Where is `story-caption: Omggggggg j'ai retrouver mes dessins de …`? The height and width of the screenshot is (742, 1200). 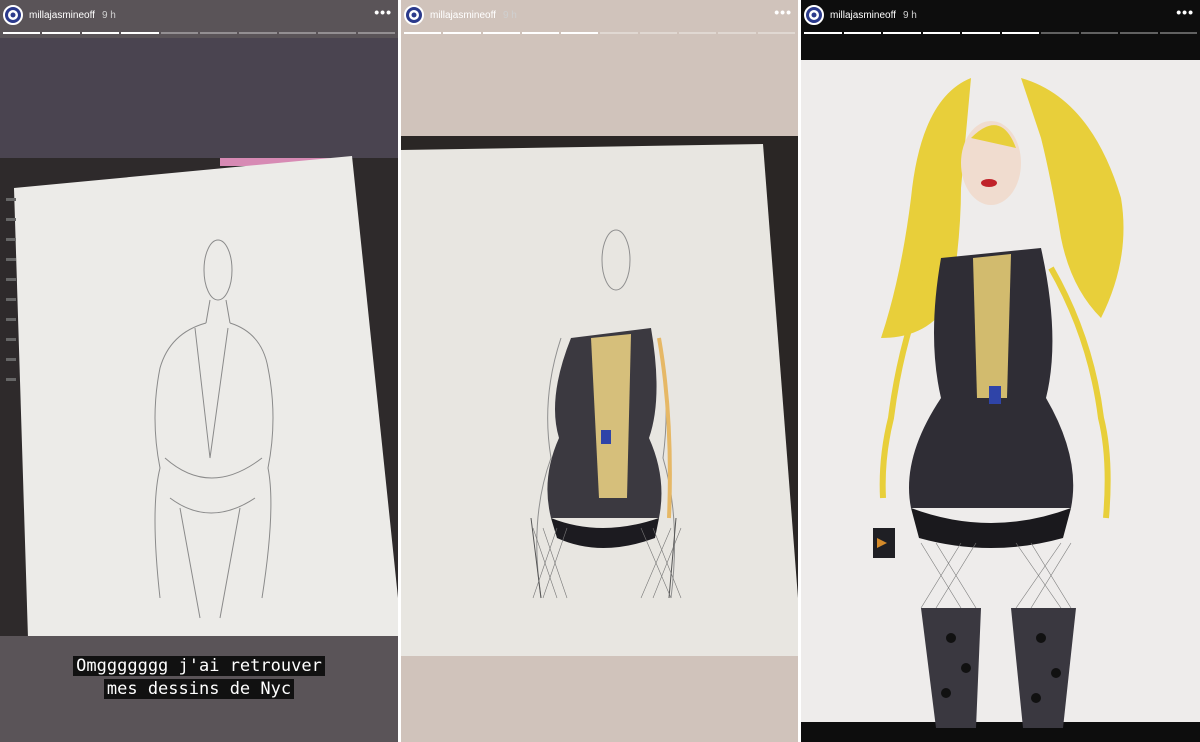
story-caption: Omggggggg j'ai retrouver mes dessins de … is located at coordinates (199, 678).